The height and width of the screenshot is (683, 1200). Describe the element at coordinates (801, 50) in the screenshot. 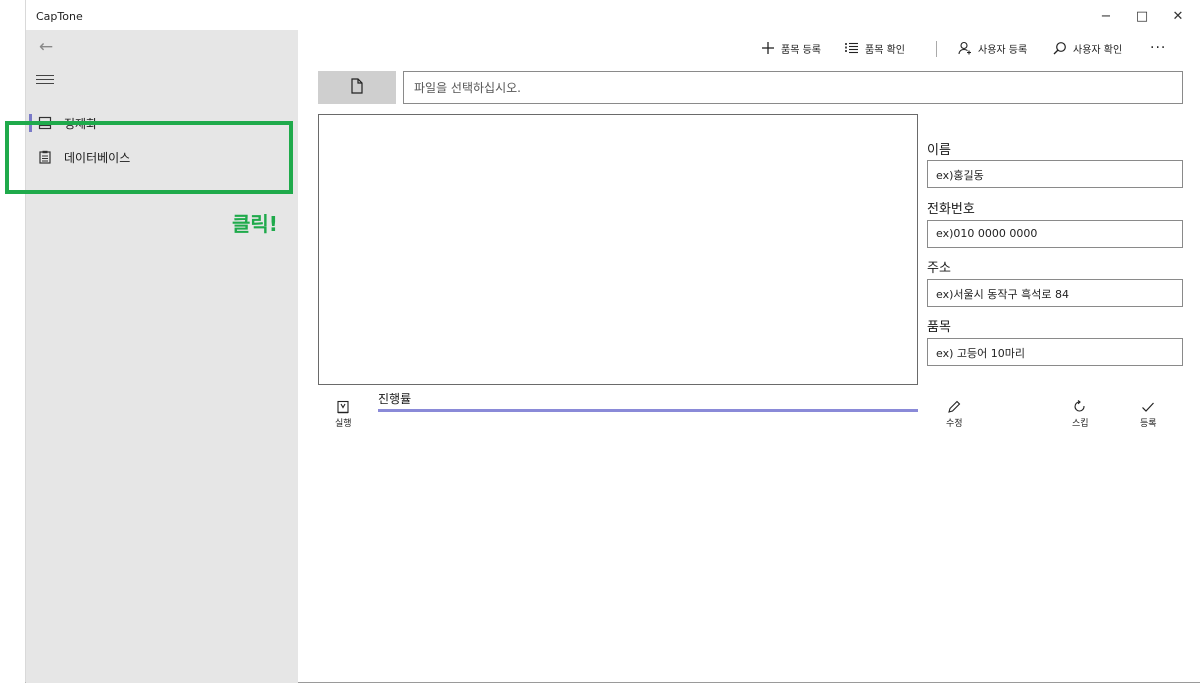

I see `add-item-label: 품목 등록` at that location.